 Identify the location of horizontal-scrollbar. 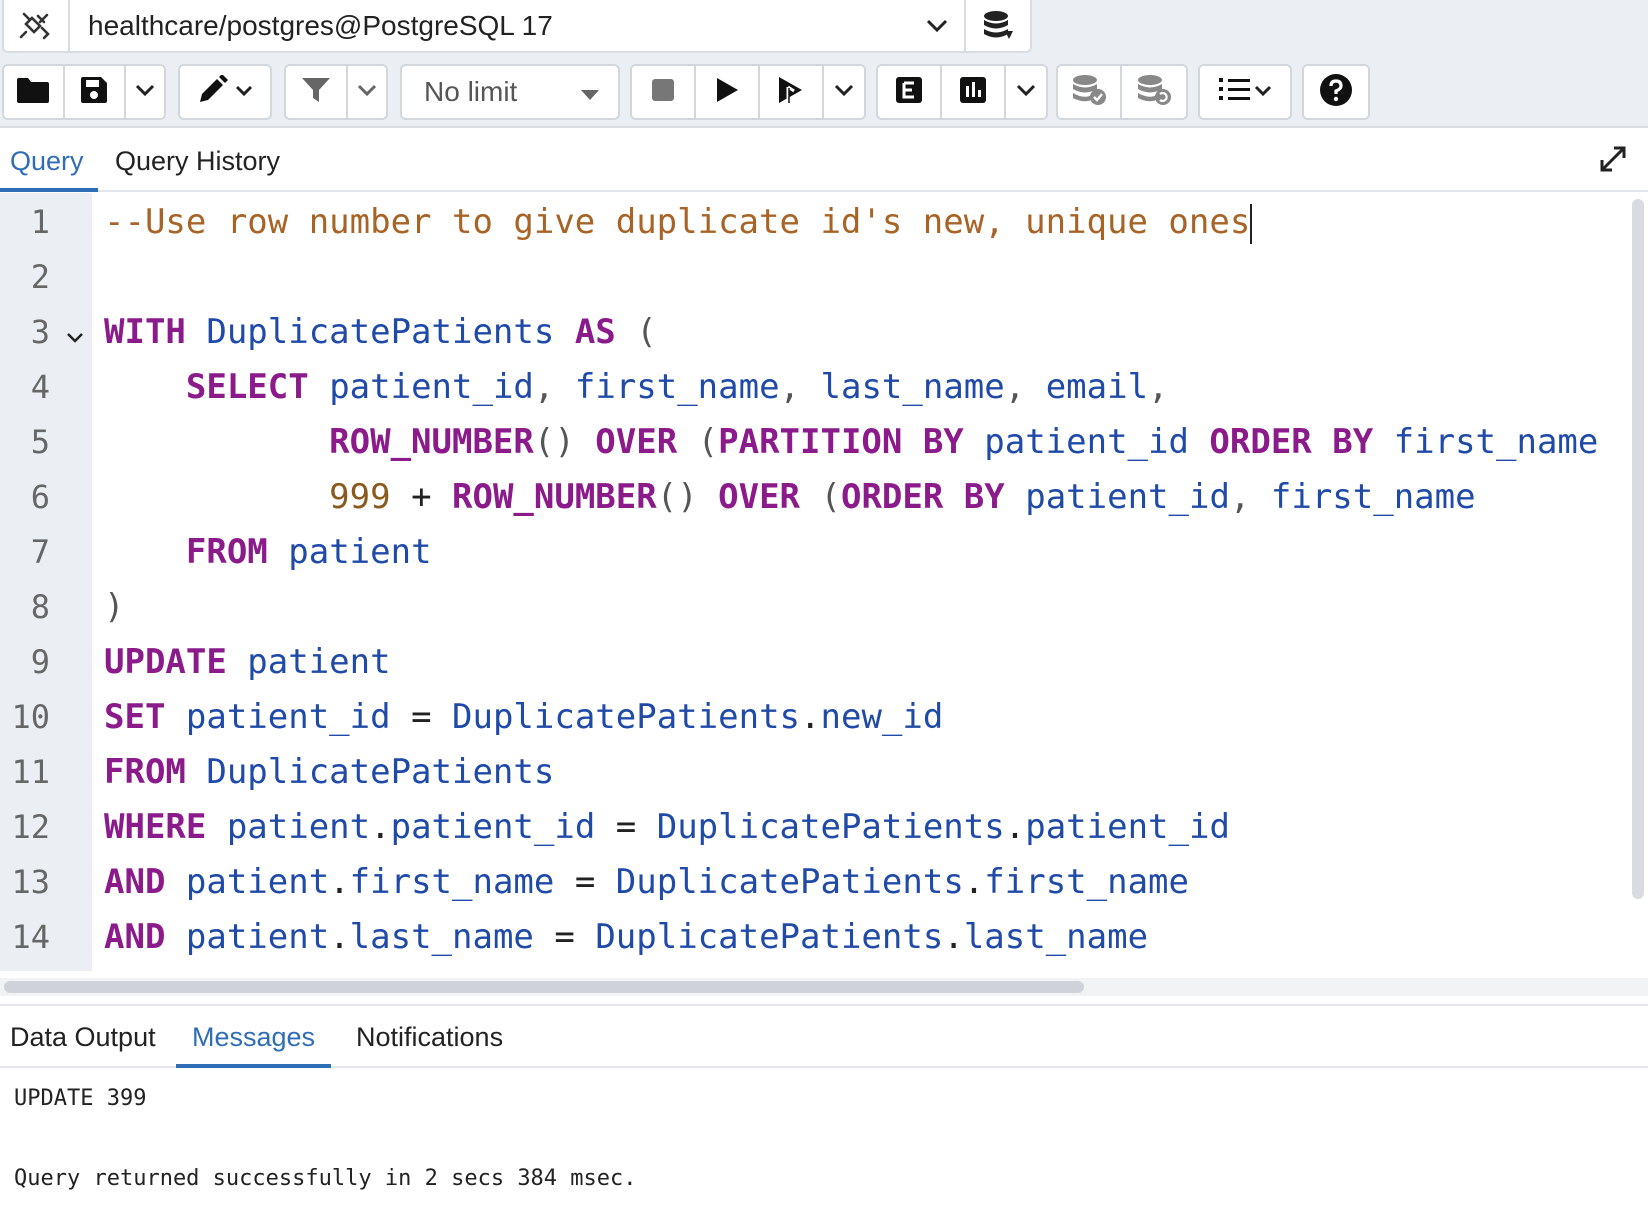
(824, 987).